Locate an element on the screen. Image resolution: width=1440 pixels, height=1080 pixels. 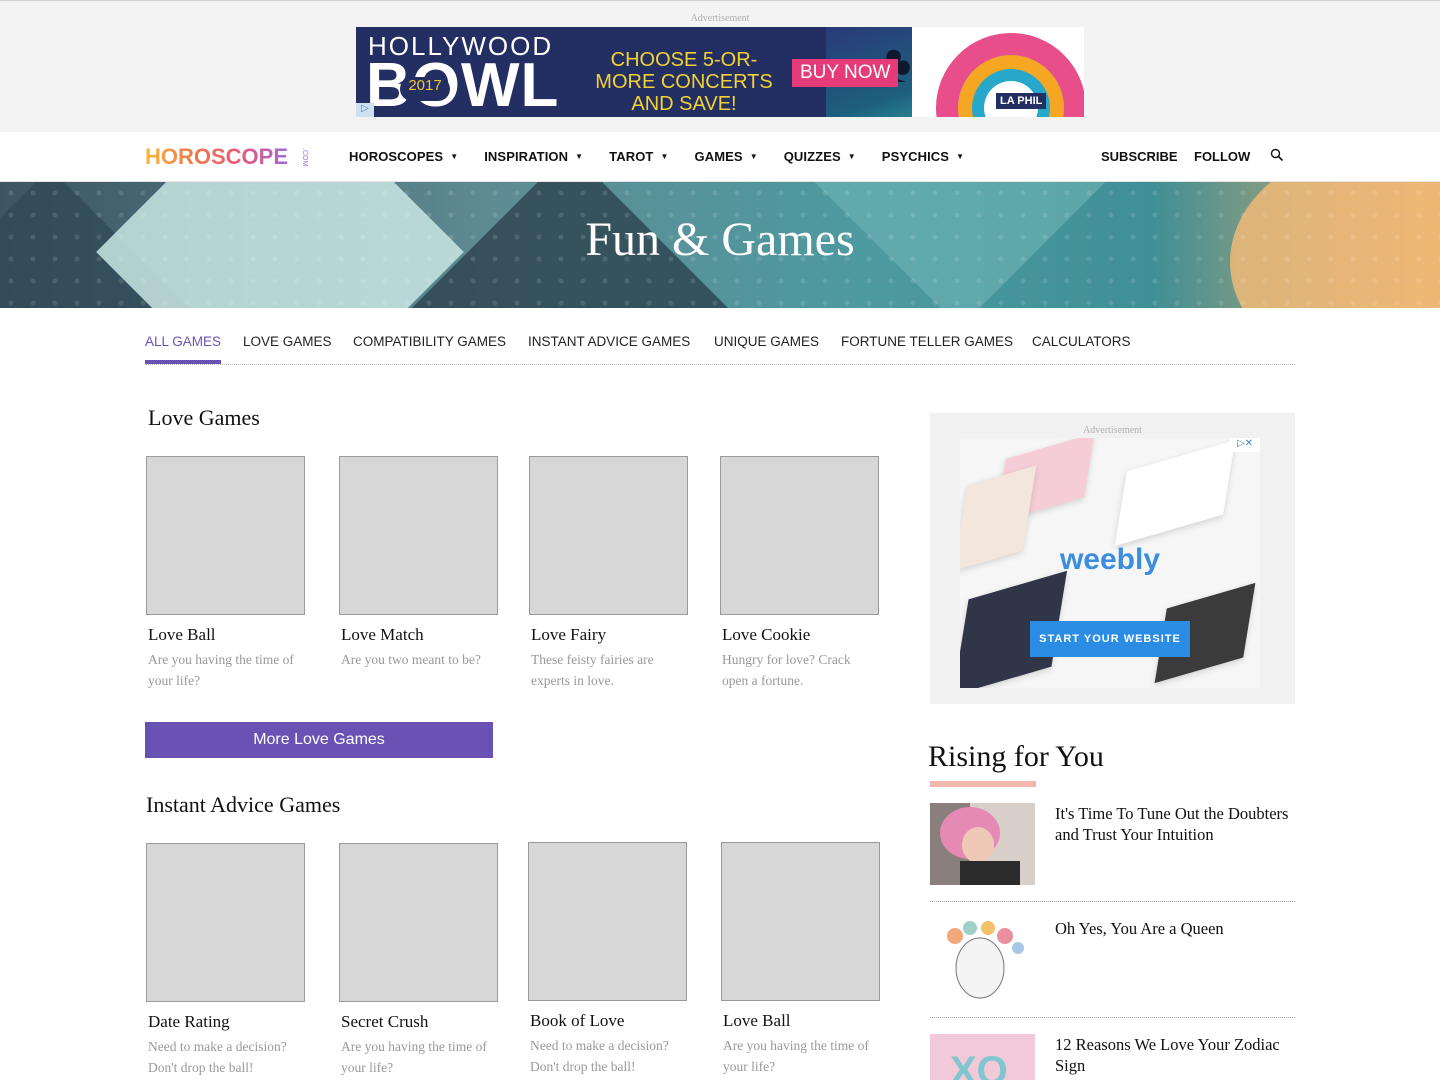
weebly-logo: weebly is located at coordinates (1110, 559).